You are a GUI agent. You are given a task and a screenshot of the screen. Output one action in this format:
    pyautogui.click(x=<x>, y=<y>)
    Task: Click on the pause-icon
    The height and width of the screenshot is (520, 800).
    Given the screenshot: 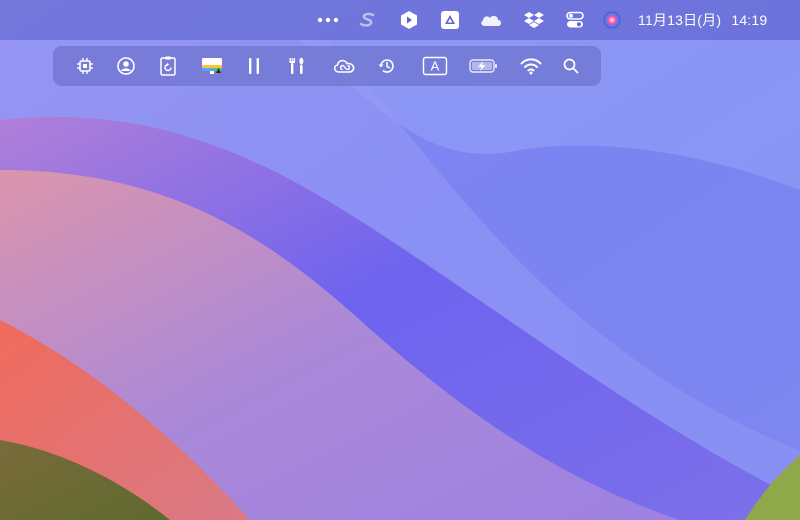 What is the action you would take?
    pyautogui.click(x=254, y=66)
    